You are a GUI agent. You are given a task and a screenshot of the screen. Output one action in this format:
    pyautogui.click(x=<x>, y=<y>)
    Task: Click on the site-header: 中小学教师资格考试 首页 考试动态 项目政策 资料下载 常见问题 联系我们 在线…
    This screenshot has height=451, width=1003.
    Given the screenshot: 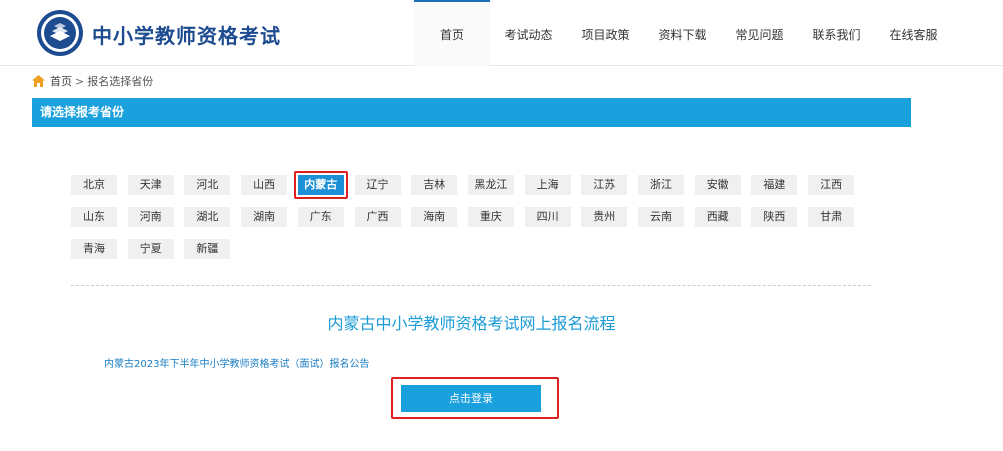 What is the action you would take?
    pyautogui.click(x=501, y=33)
    